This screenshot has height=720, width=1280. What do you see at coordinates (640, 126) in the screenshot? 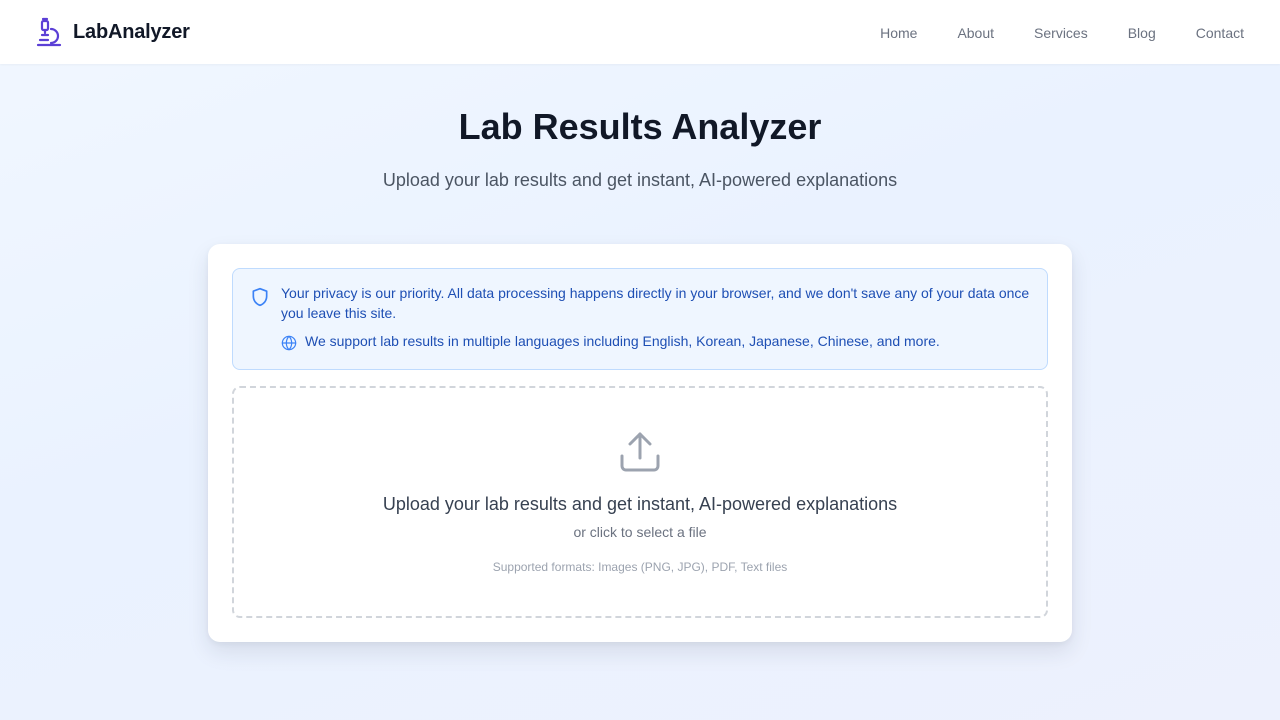
I see `page-title: Lab Results Analyzer` at bounding box center [640, 126].